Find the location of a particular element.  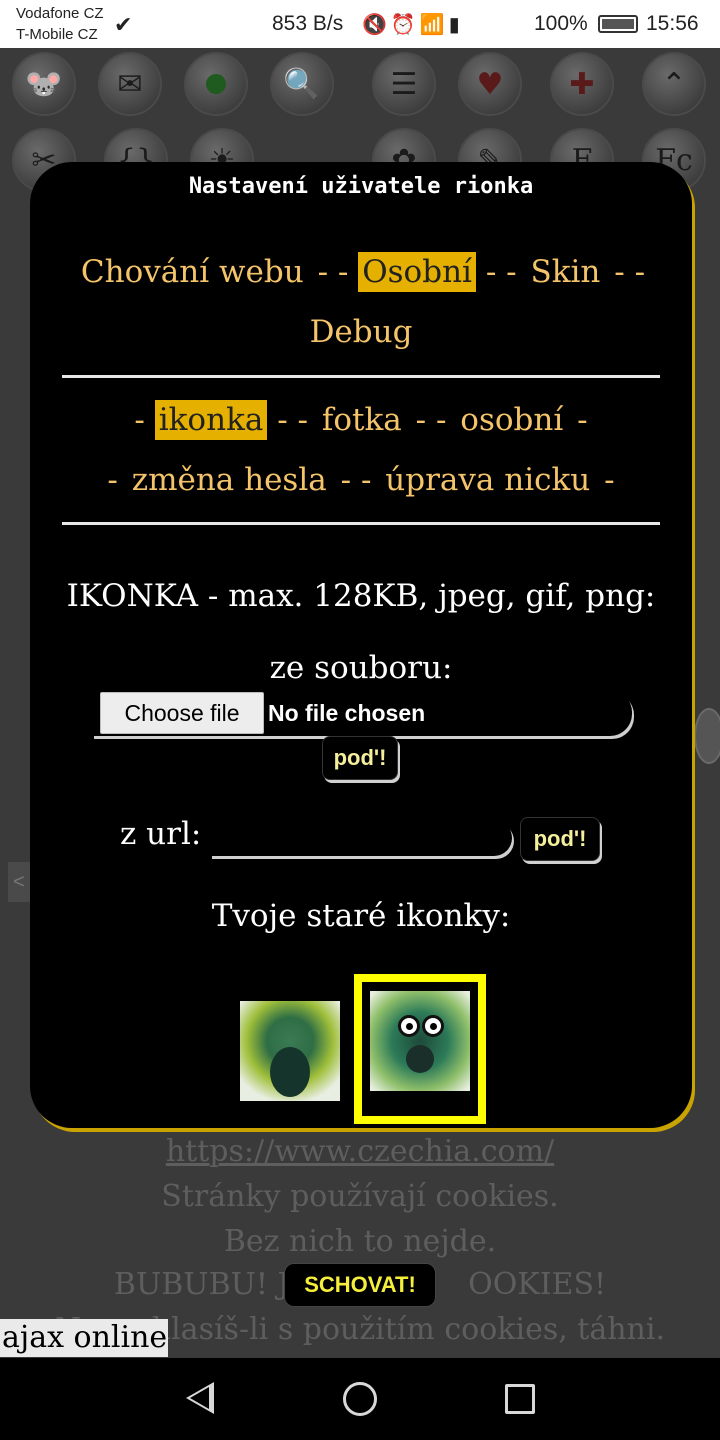

from-url-label: z url: is located at coordinates (161, 834).